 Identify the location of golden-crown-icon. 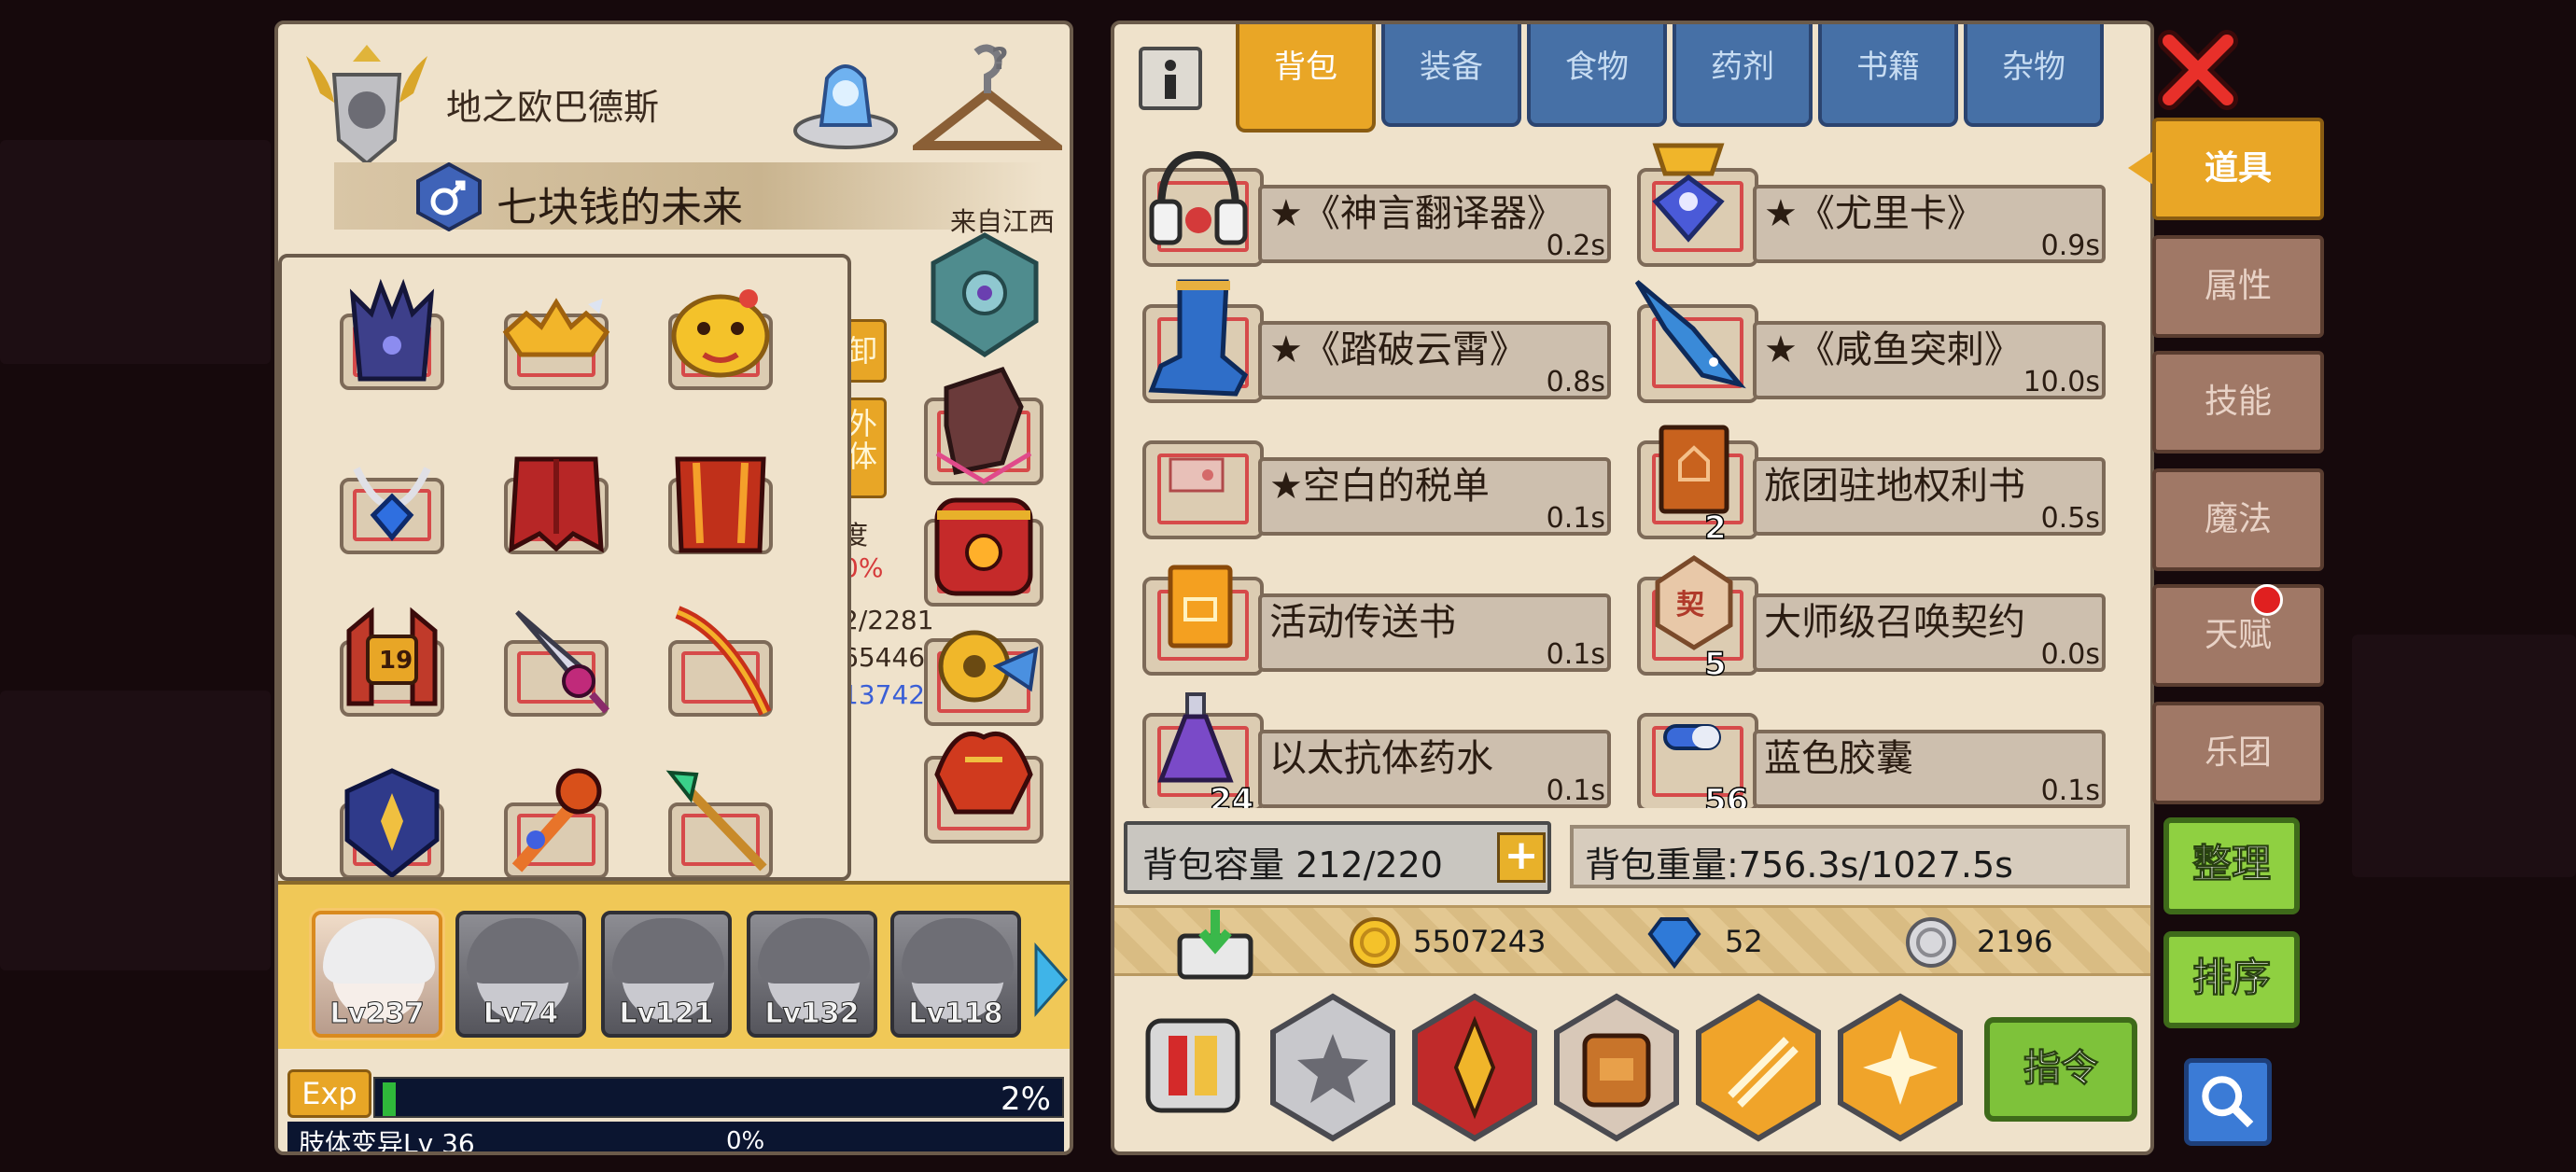
(556, 327).